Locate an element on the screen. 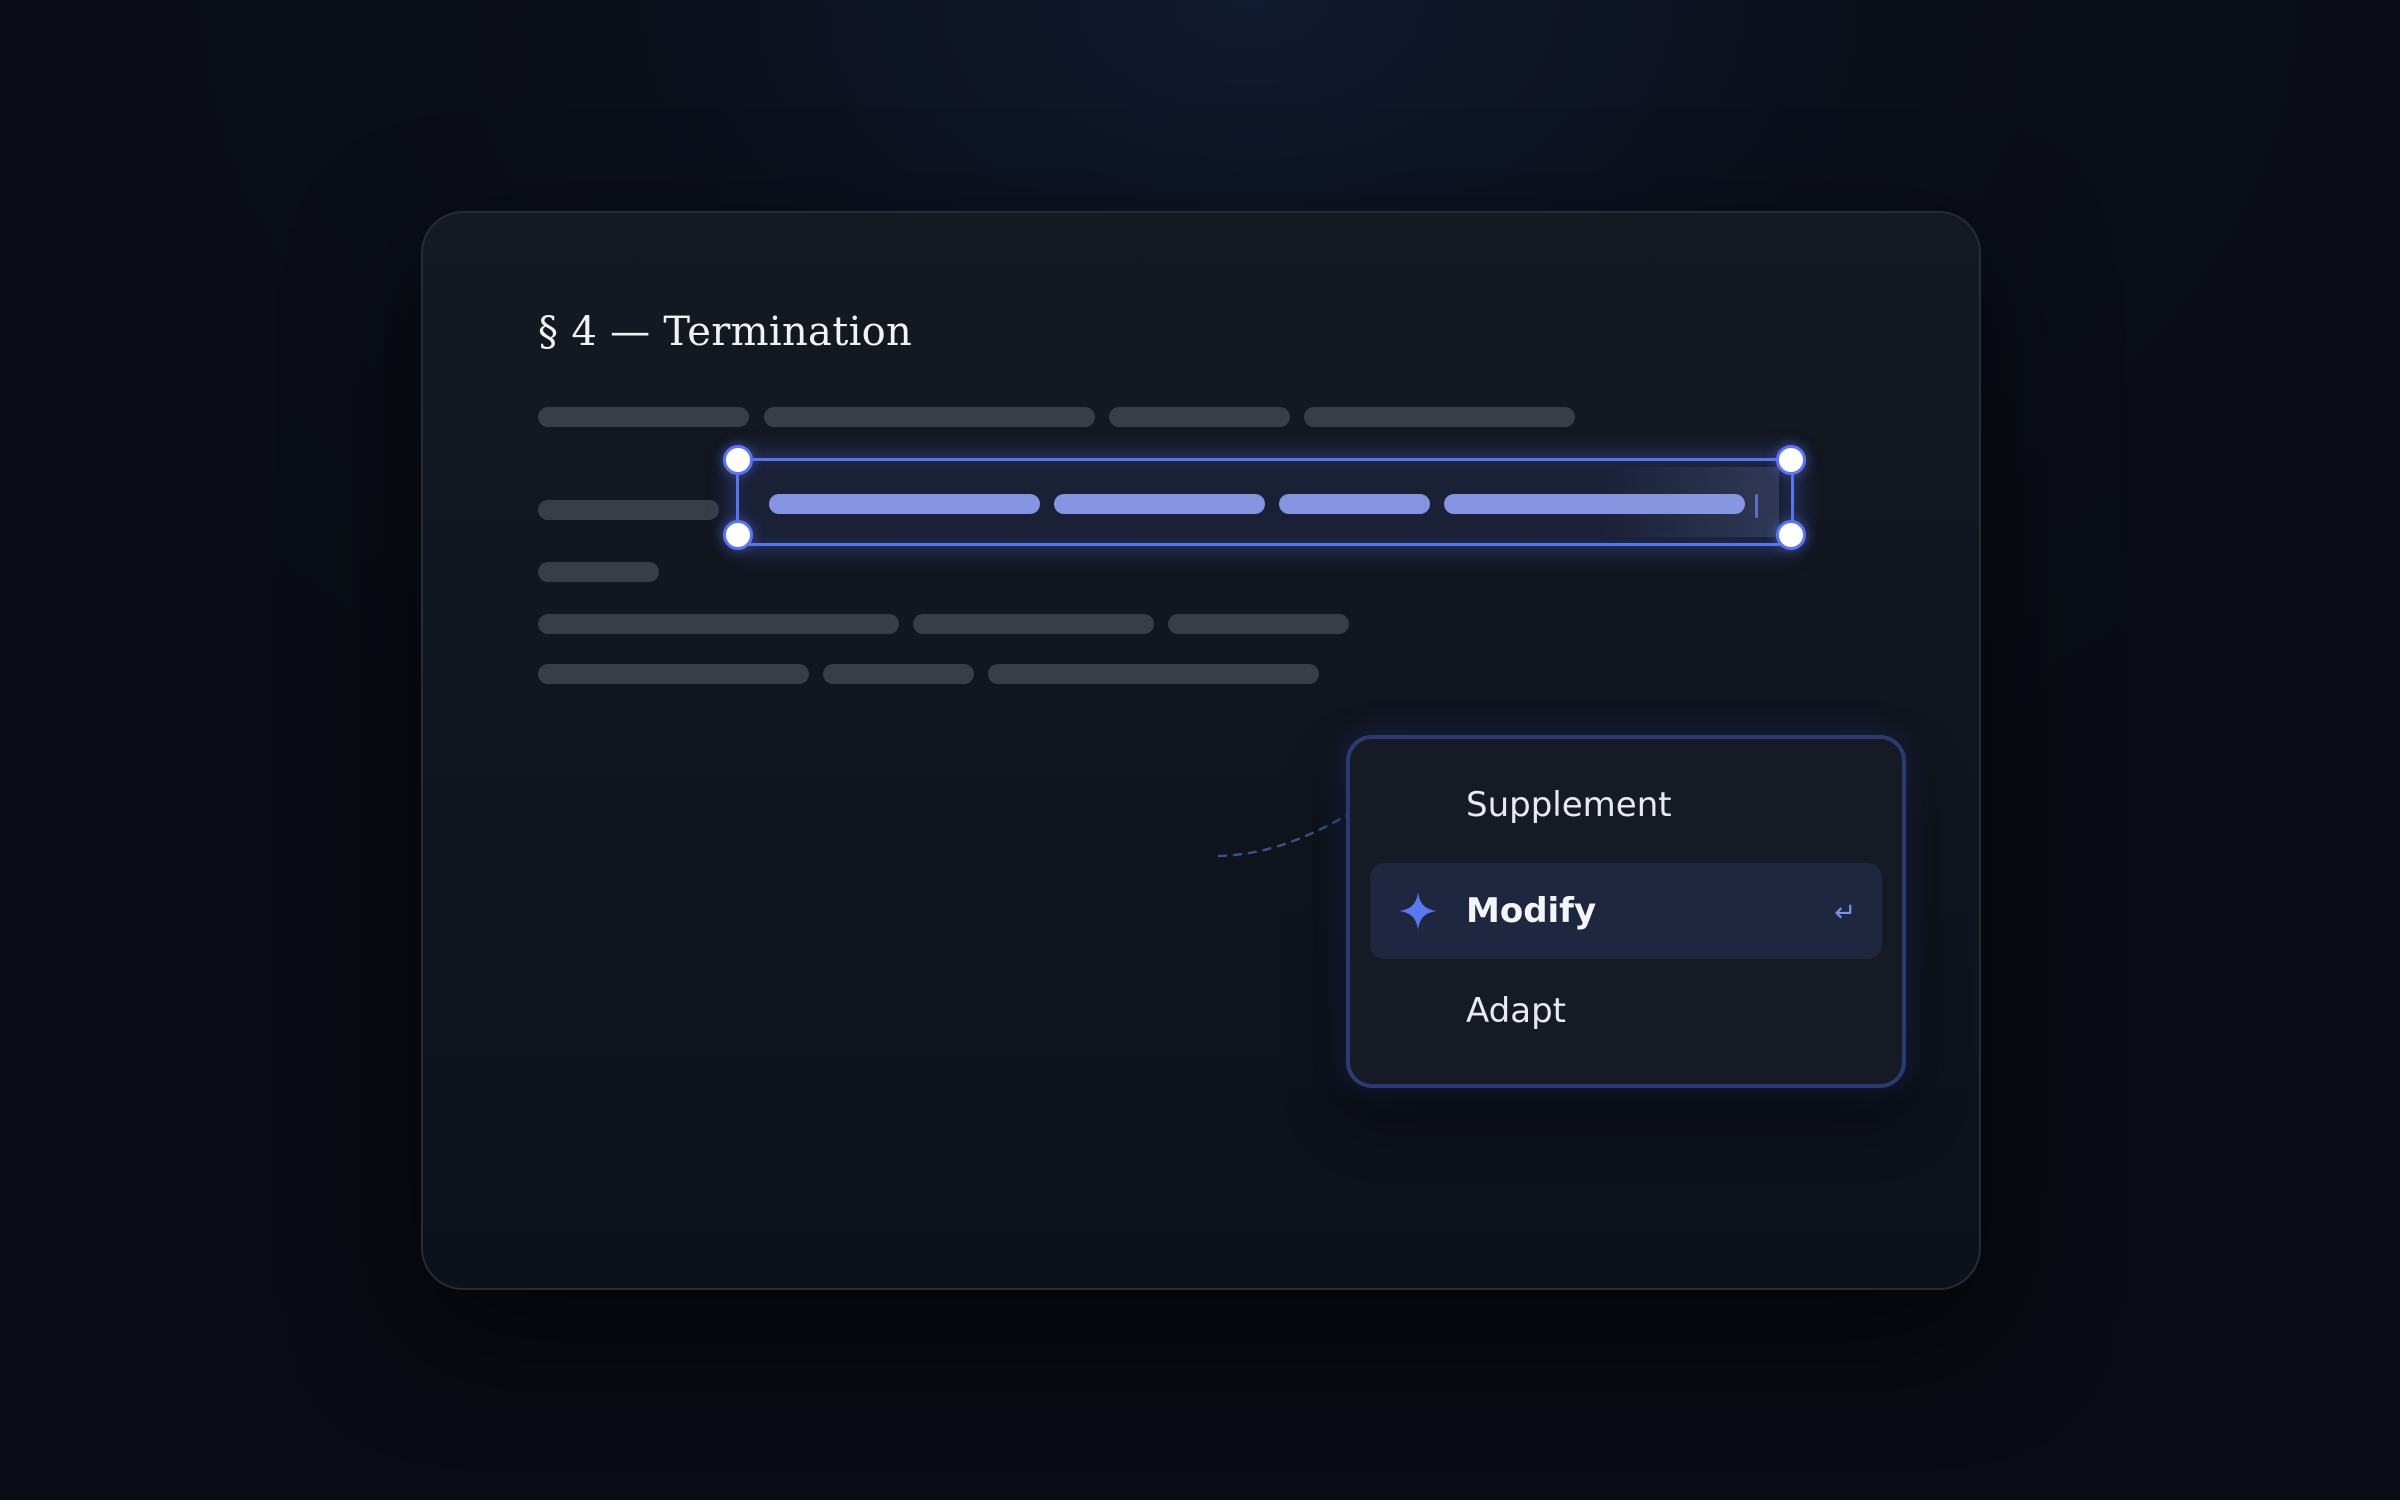 This screenshot has height=1500, width=2400. menu-item-modify: Modify ↵ is located at coordinates (1626, 911).